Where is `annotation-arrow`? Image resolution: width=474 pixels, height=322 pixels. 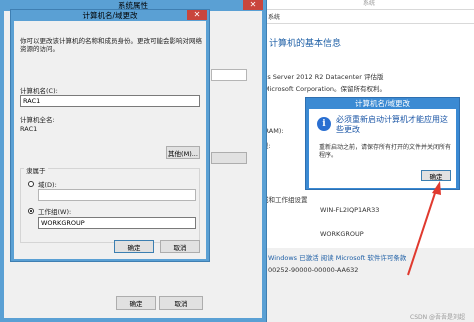 annotation-arrow is located at coordinates (424, 228).